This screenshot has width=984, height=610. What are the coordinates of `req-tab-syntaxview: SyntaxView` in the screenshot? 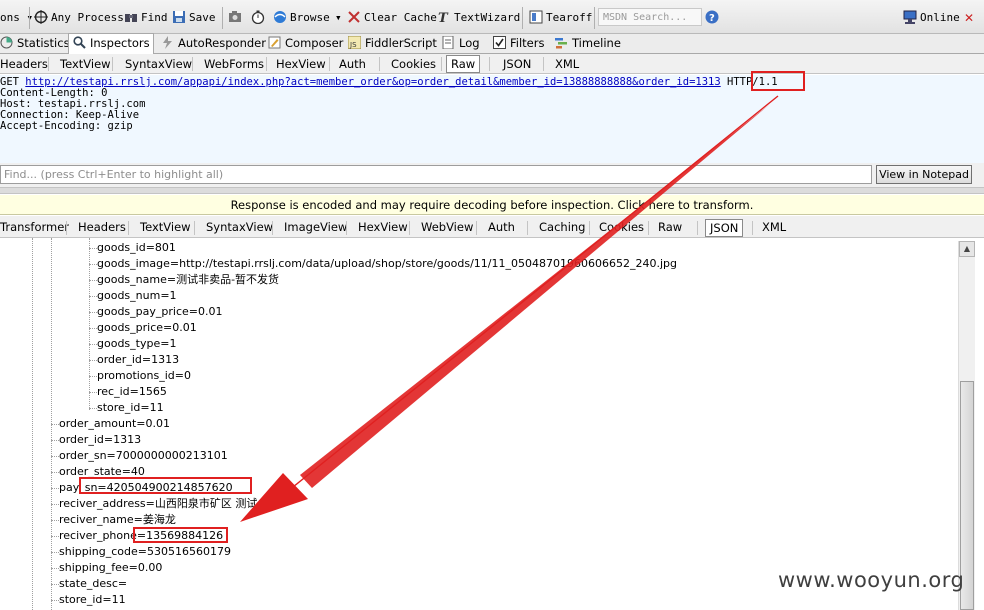 It's located at (158, 64).